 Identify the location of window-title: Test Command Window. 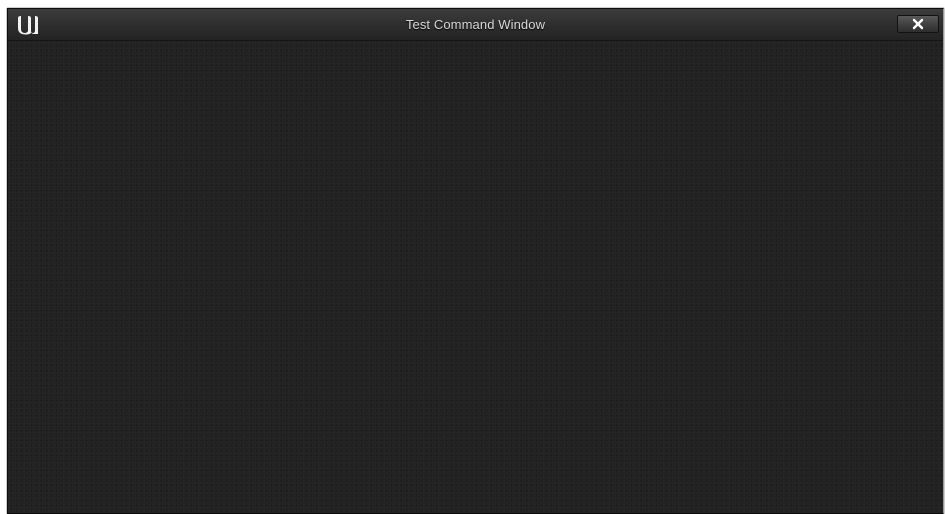
(475, 24).